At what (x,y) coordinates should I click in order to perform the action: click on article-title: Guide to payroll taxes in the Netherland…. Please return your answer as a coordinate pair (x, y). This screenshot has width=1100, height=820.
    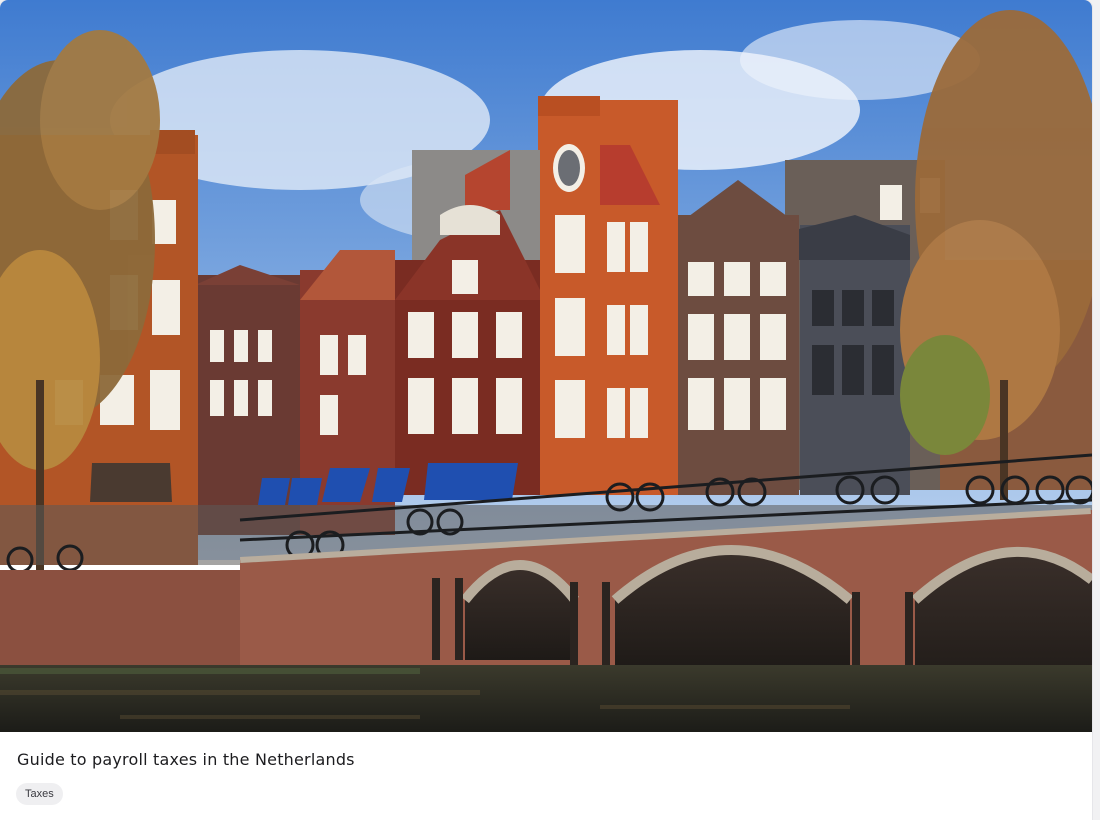
    Looking at the image, I should click on (186, 759).